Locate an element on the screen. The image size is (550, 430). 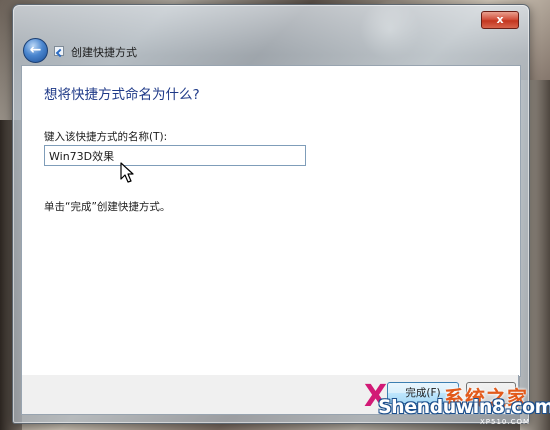
watermark-english: Shenduwin8.com is located at coordinates (464, 407).